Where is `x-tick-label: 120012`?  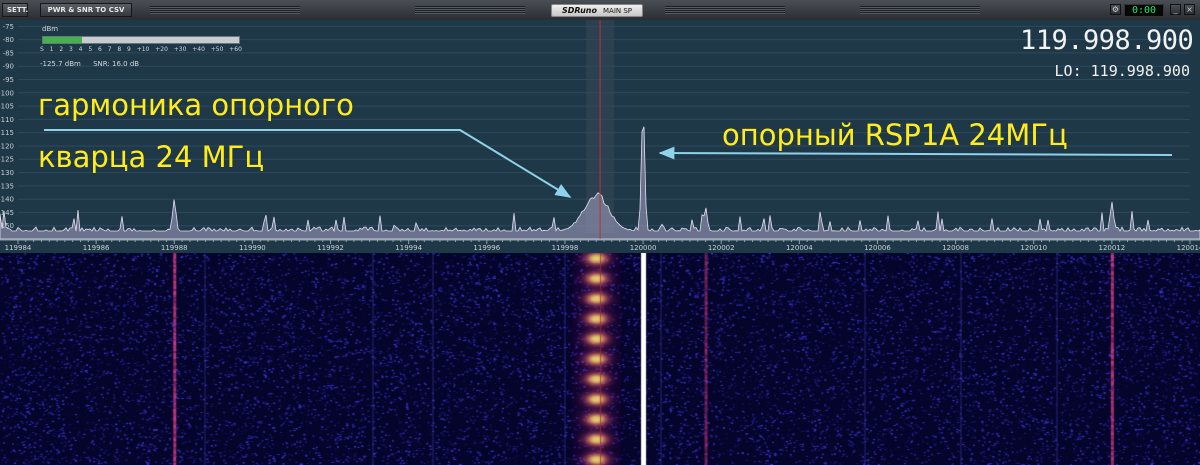
x-tick-label: 120012 is located at coordinates (1111, 248).